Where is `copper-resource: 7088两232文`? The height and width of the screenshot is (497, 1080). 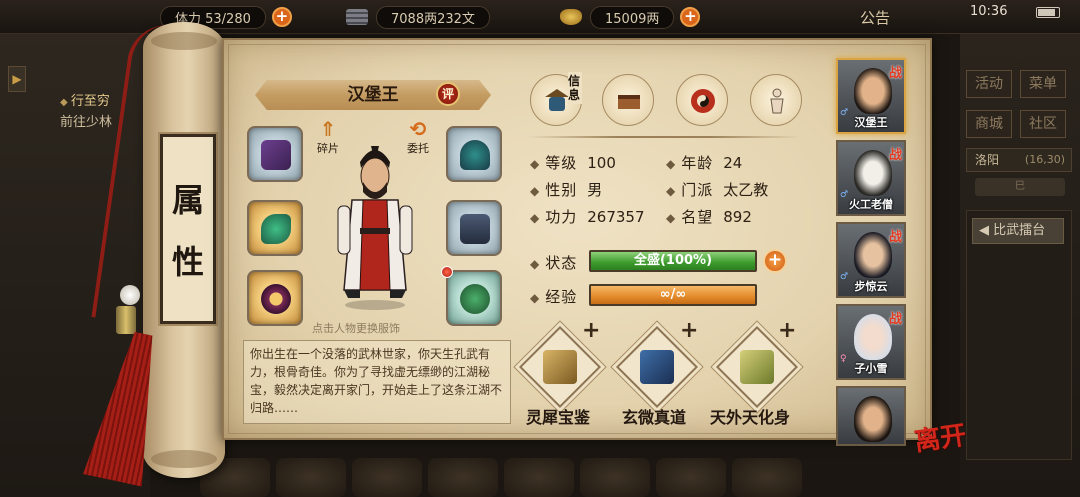
copper-resource: 7088两232文 is located at coordinates (418, 17).